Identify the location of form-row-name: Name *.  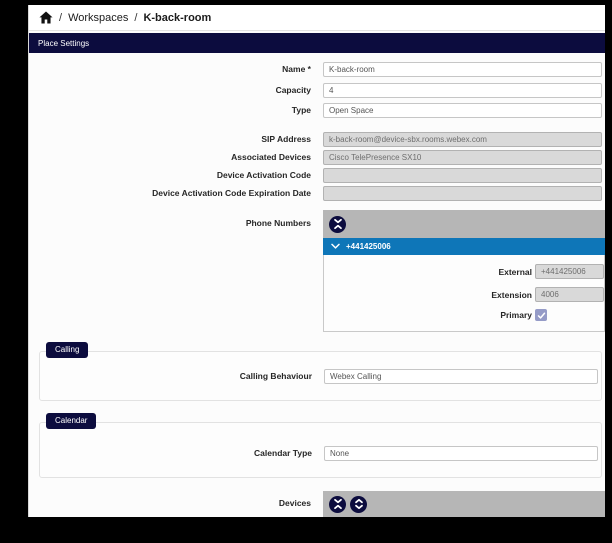
(317, 69).